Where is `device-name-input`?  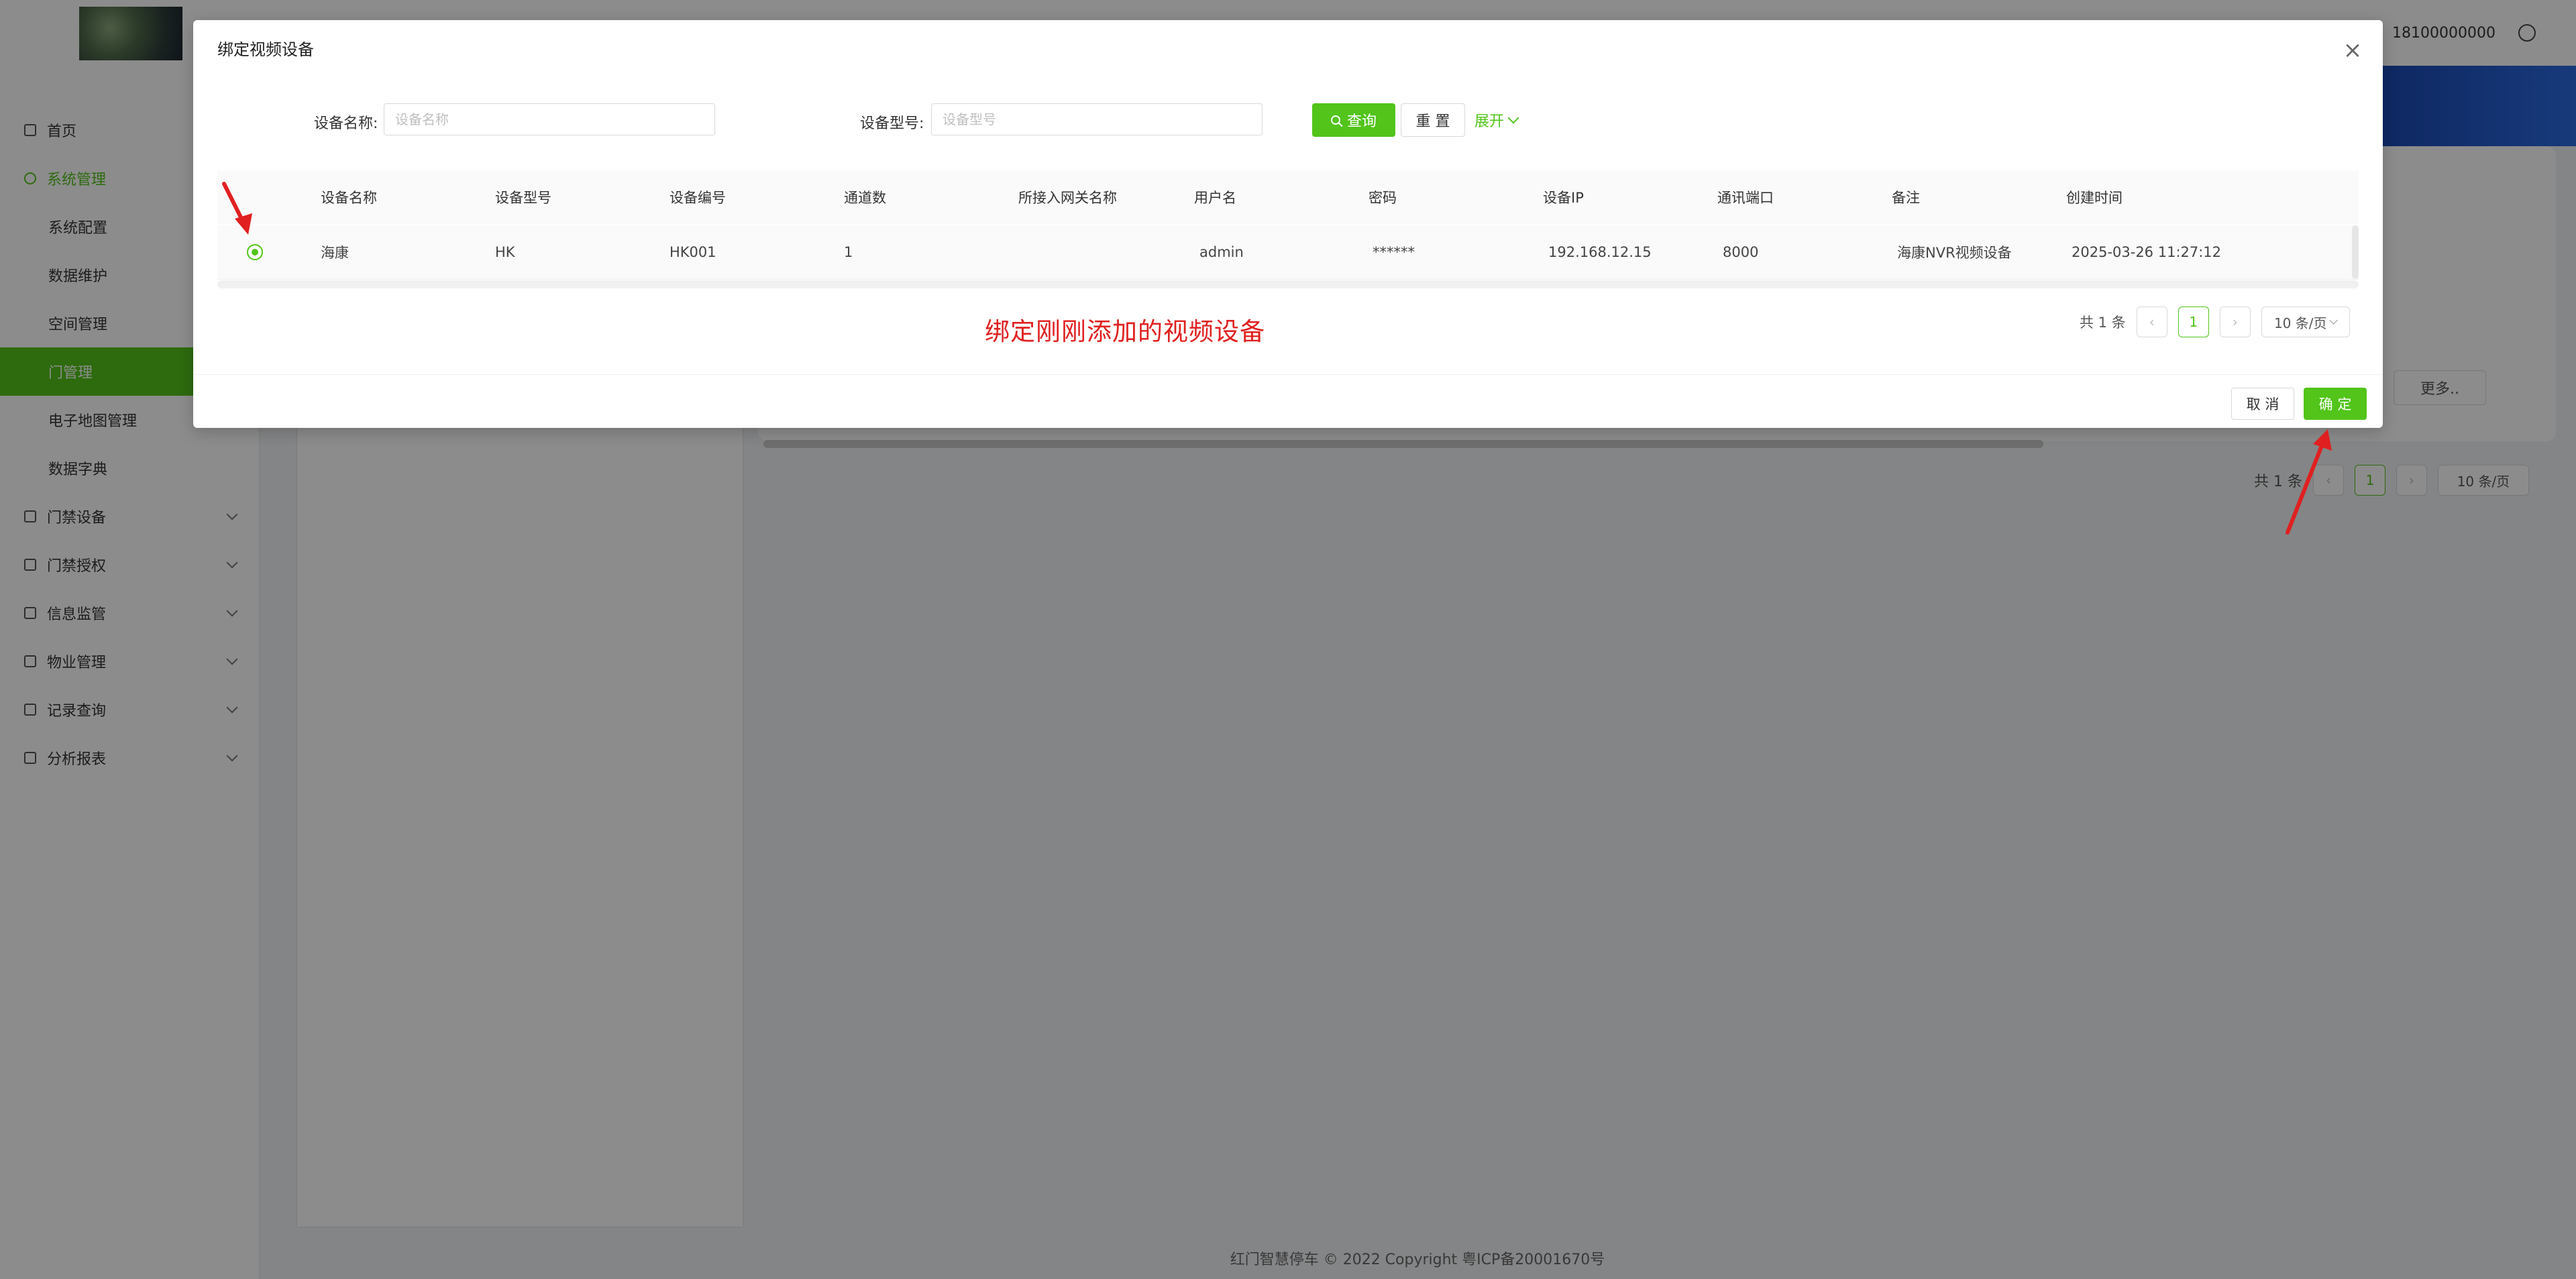 device-name-input is located at coordinates (549, 119).